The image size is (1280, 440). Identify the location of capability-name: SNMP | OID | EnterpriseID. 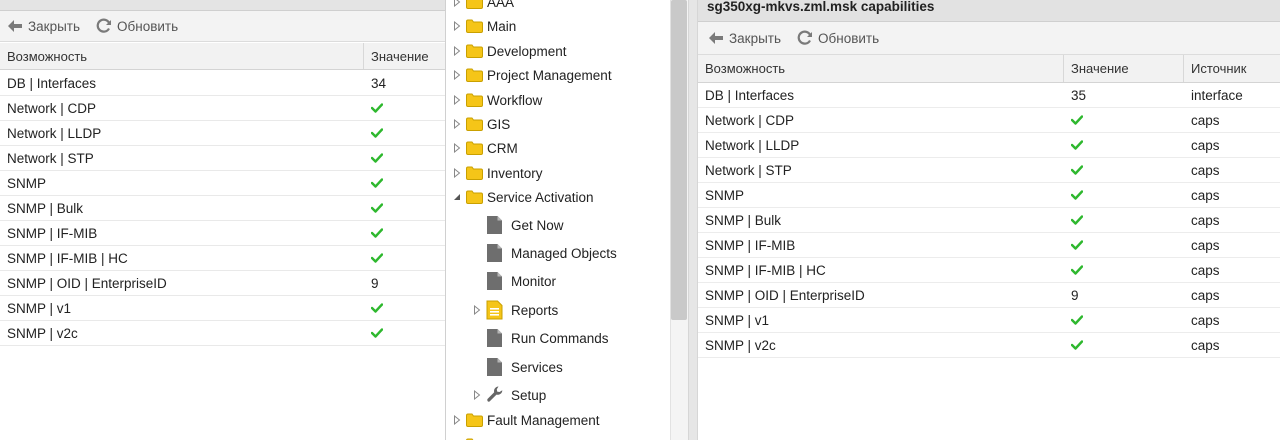
(87, 283).